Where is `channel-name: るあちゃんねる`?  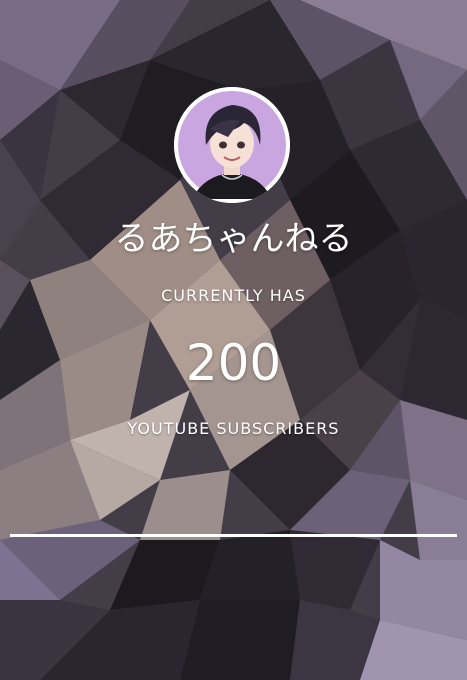 channel-name: るあちゃんねる is located at coordinates (233, 239).